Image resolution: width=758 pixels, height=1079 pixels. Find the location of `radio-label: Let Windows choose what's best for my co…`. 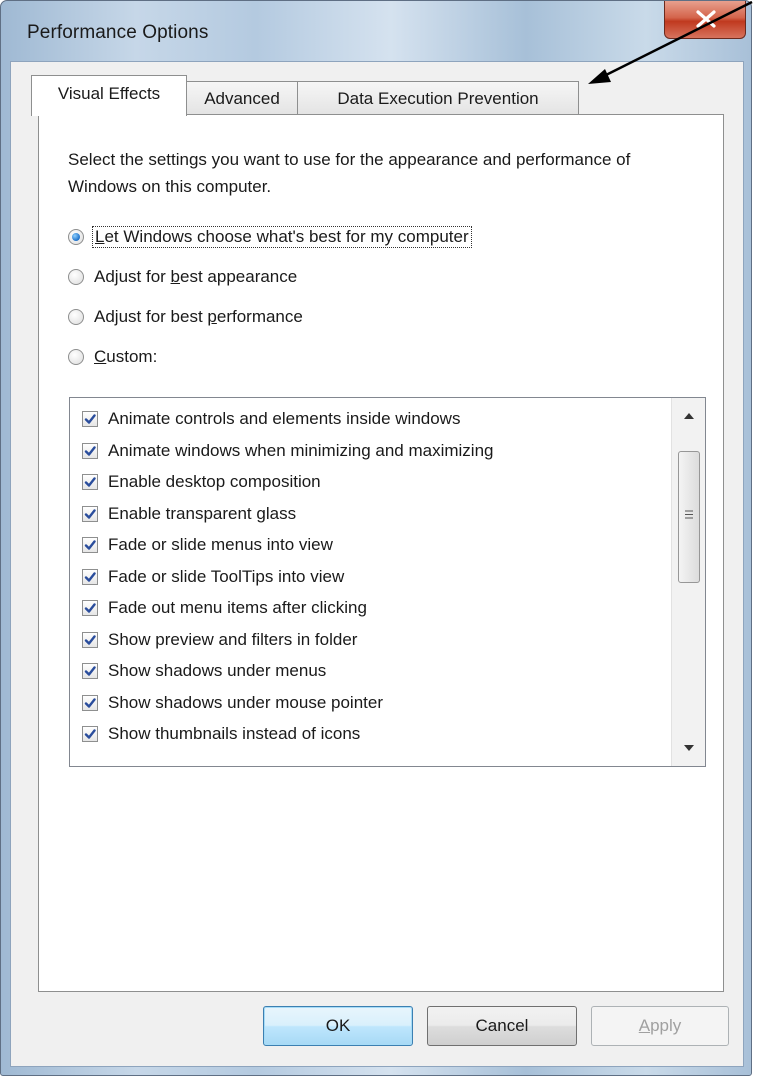

radio-label: Let Windows choose what's best for my co… is located at coordinates (282, 237).